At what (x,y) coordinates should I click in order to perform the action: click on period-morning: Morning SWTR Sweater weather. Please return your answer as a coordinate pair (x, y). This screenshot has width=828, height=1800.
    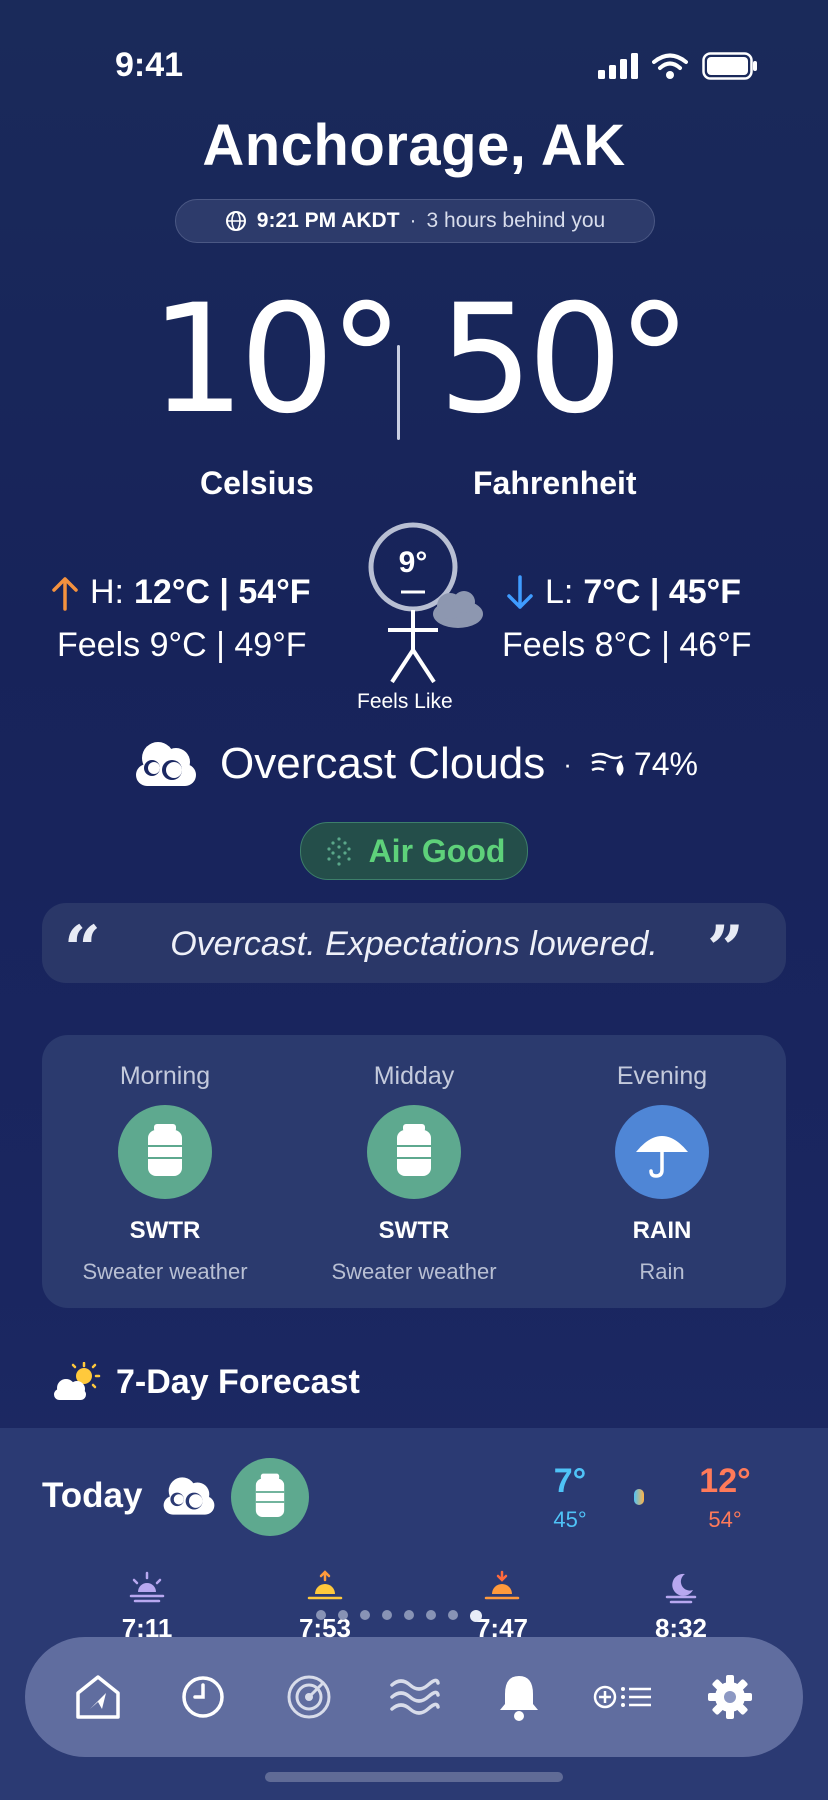
    Looking at the image, I should click on (165, 1173).